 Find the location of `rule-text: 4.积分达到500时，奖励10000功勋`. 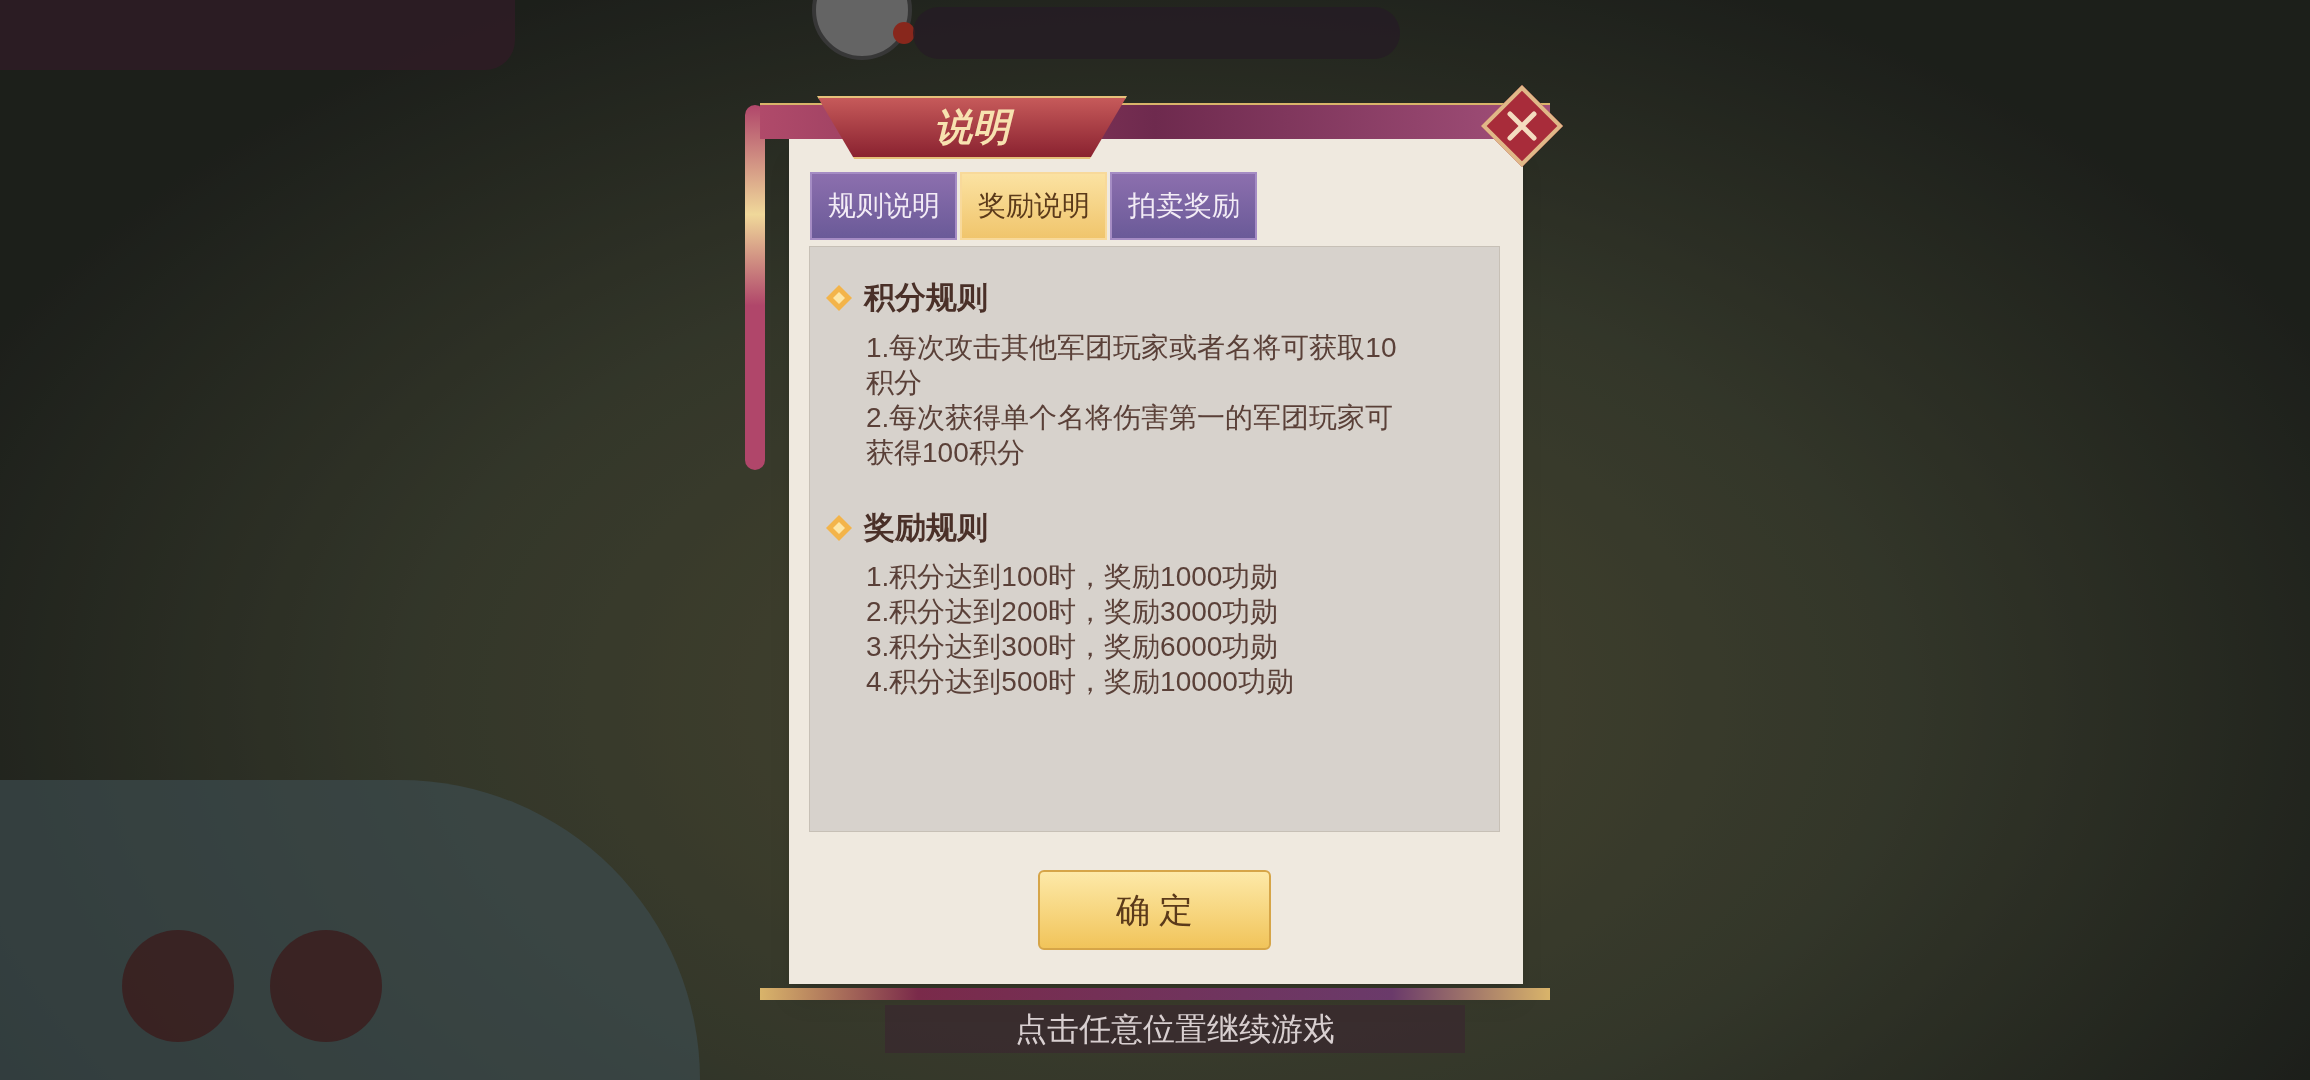

rule-text: 4.积分达到500时，奖励10000功勋 is located at coordinates (1080, 682).